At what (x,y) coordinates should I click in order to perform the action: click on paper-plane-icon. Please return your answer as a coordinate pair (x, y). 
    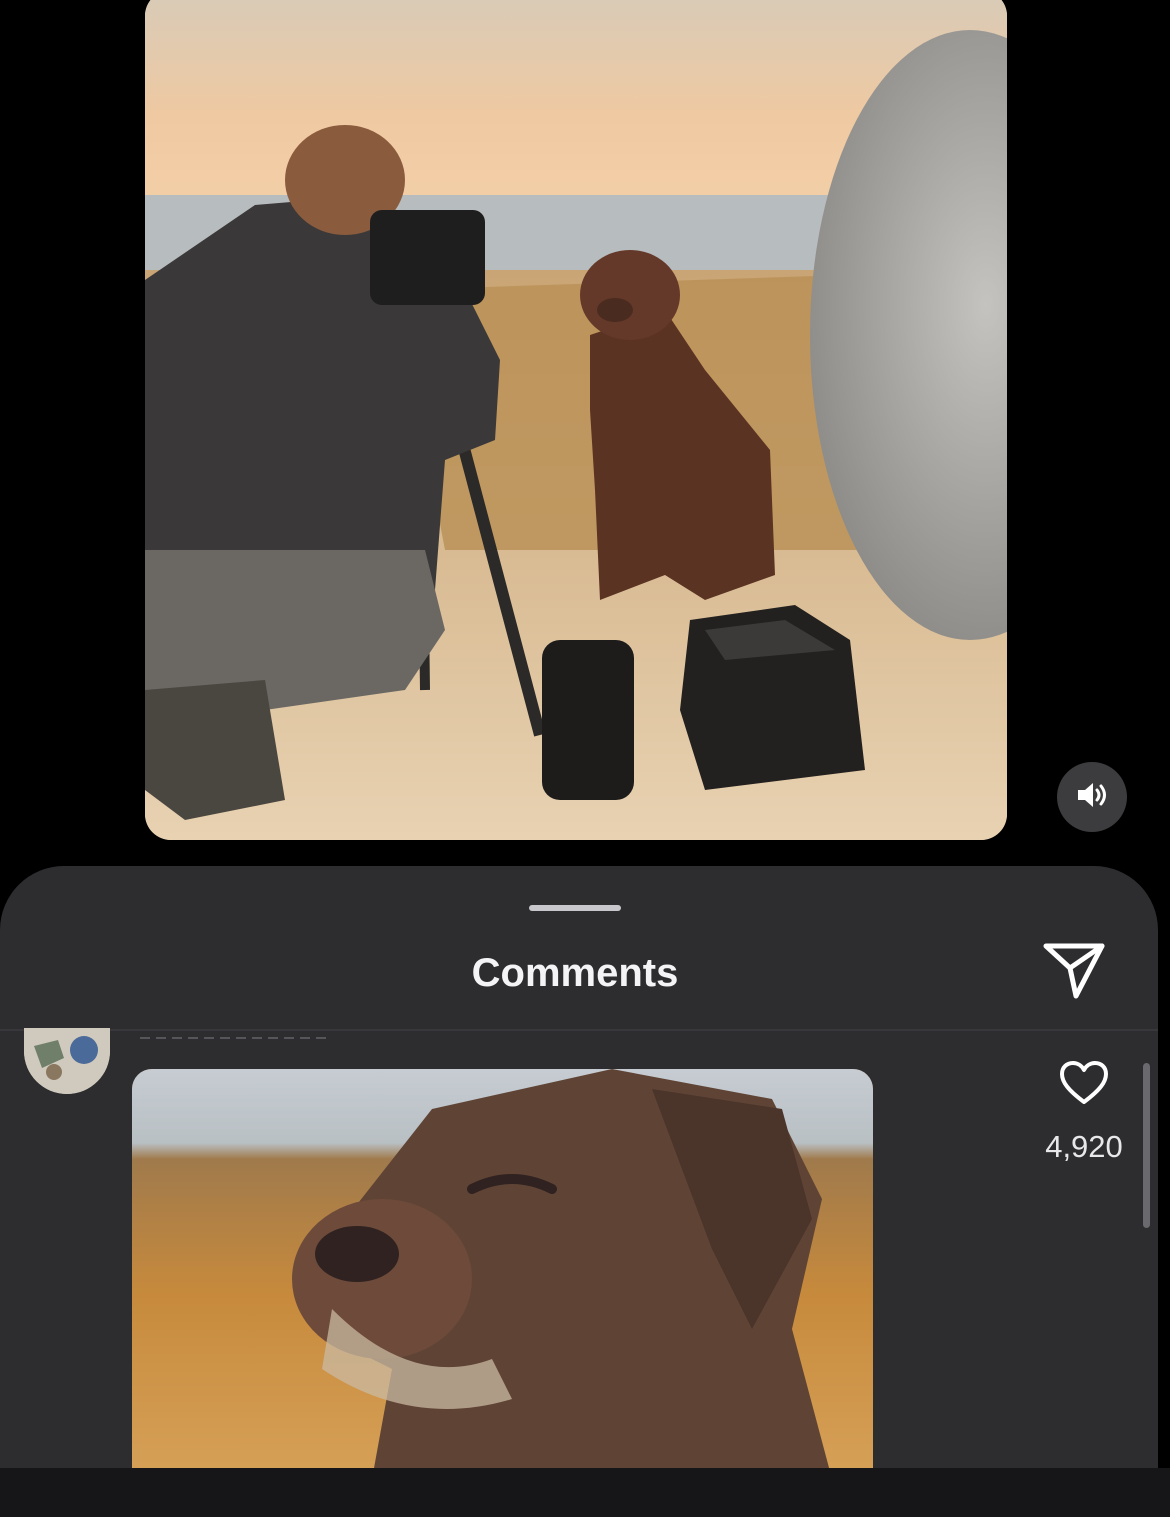
    Looking at the image, I should click on (1074, 974).